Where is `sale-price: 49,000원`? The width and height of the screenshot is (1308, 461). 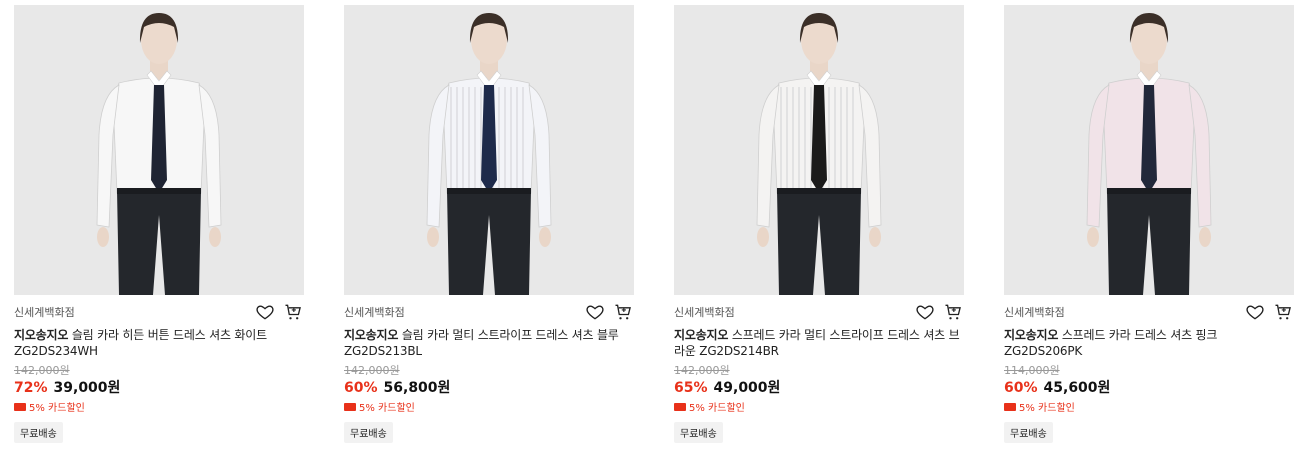 sale-price: 49,000원 is located at coordinates (747, 388).